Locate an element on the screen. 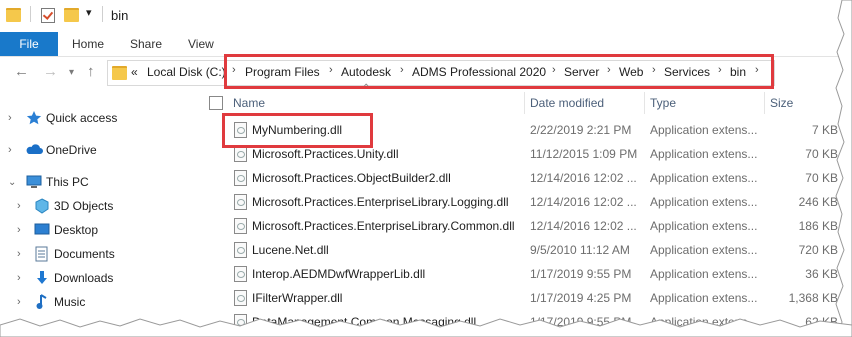 This screenshot has height=337, width=852. column-name: Name is located at coordinates (249, 103).